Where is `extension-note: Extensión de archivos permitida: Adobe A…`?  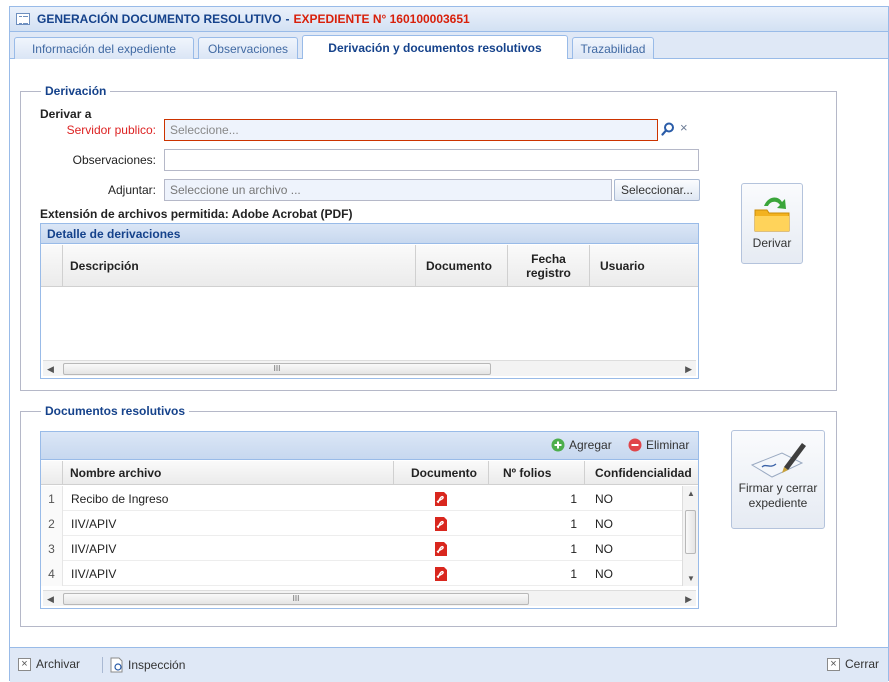
extension-note: Extensión de archivos permitida: Adobe A… is located at coordinates (196, 214).